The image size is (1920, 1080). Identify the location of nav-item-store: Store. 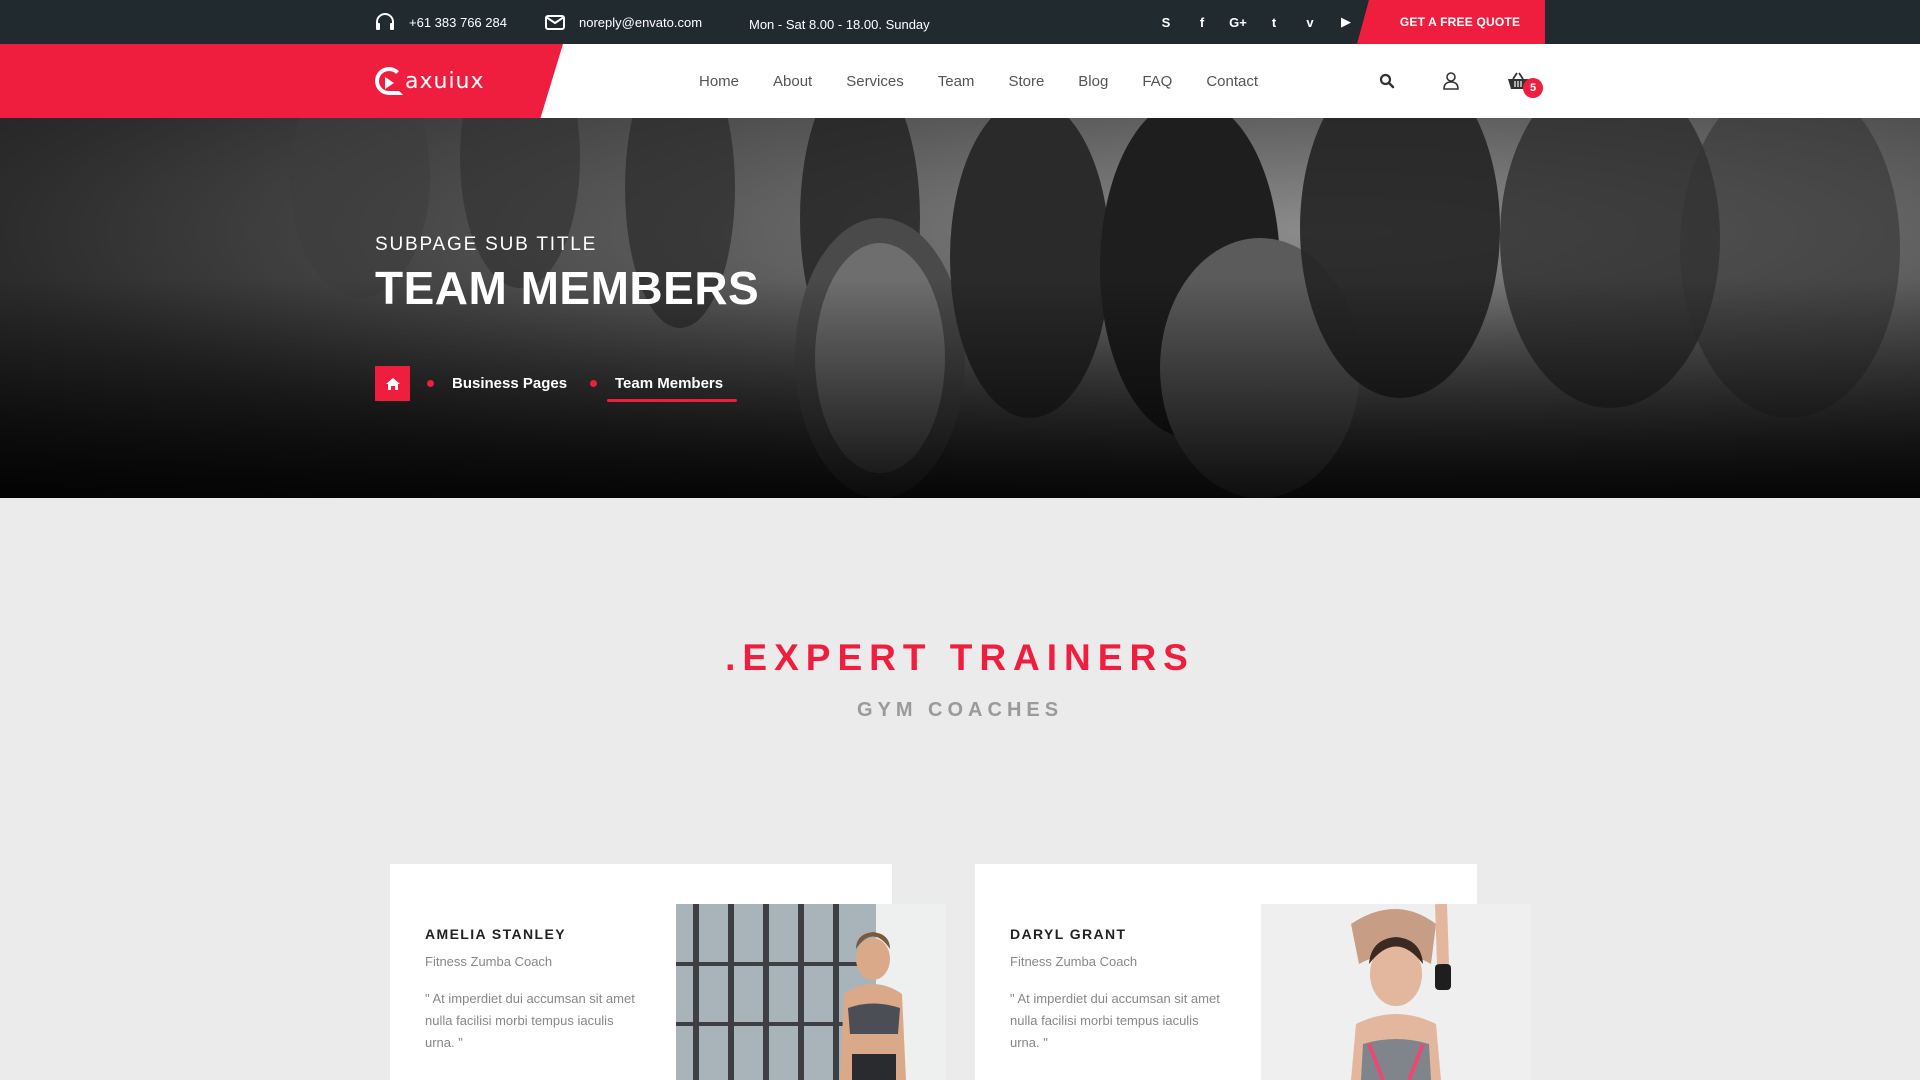
(1026, 81).